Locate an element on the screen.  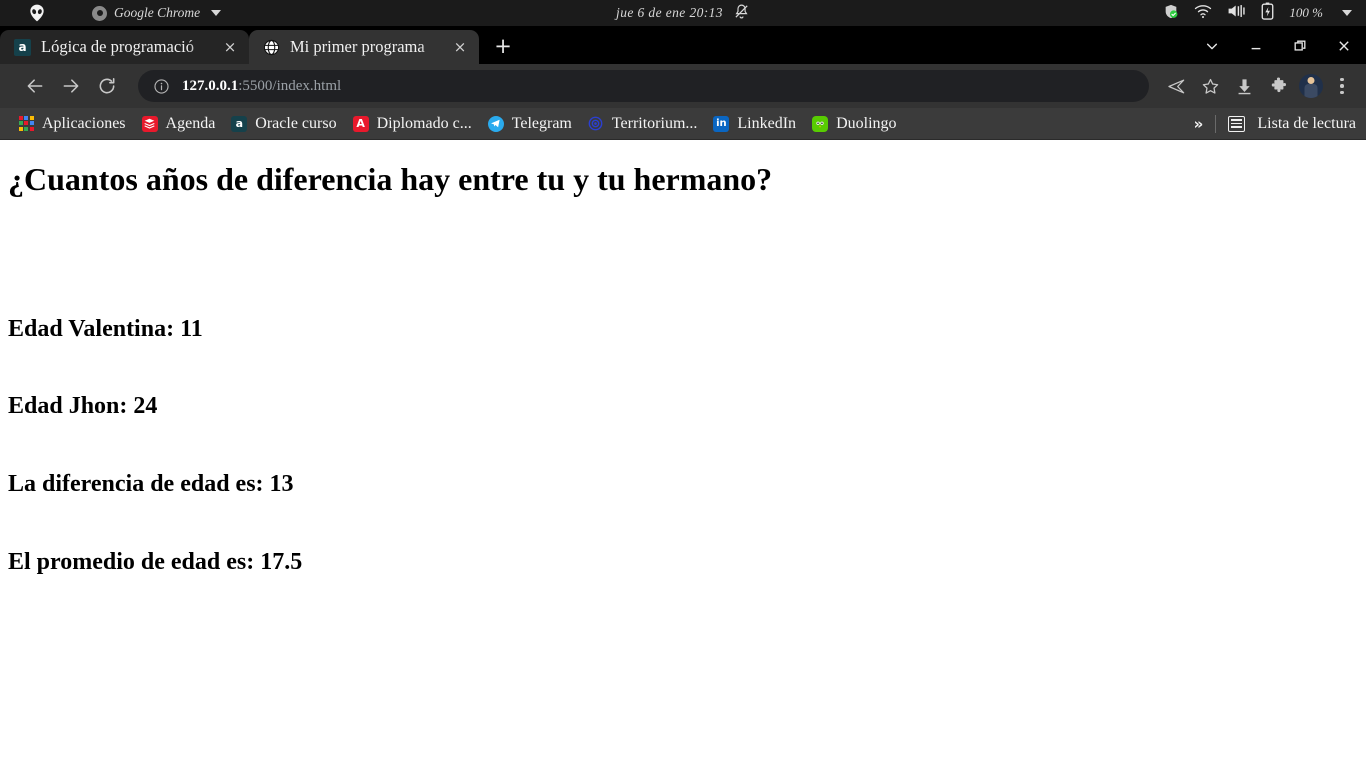
bookmark-duolingo: Duolingo is located at coordinates (854, 124).